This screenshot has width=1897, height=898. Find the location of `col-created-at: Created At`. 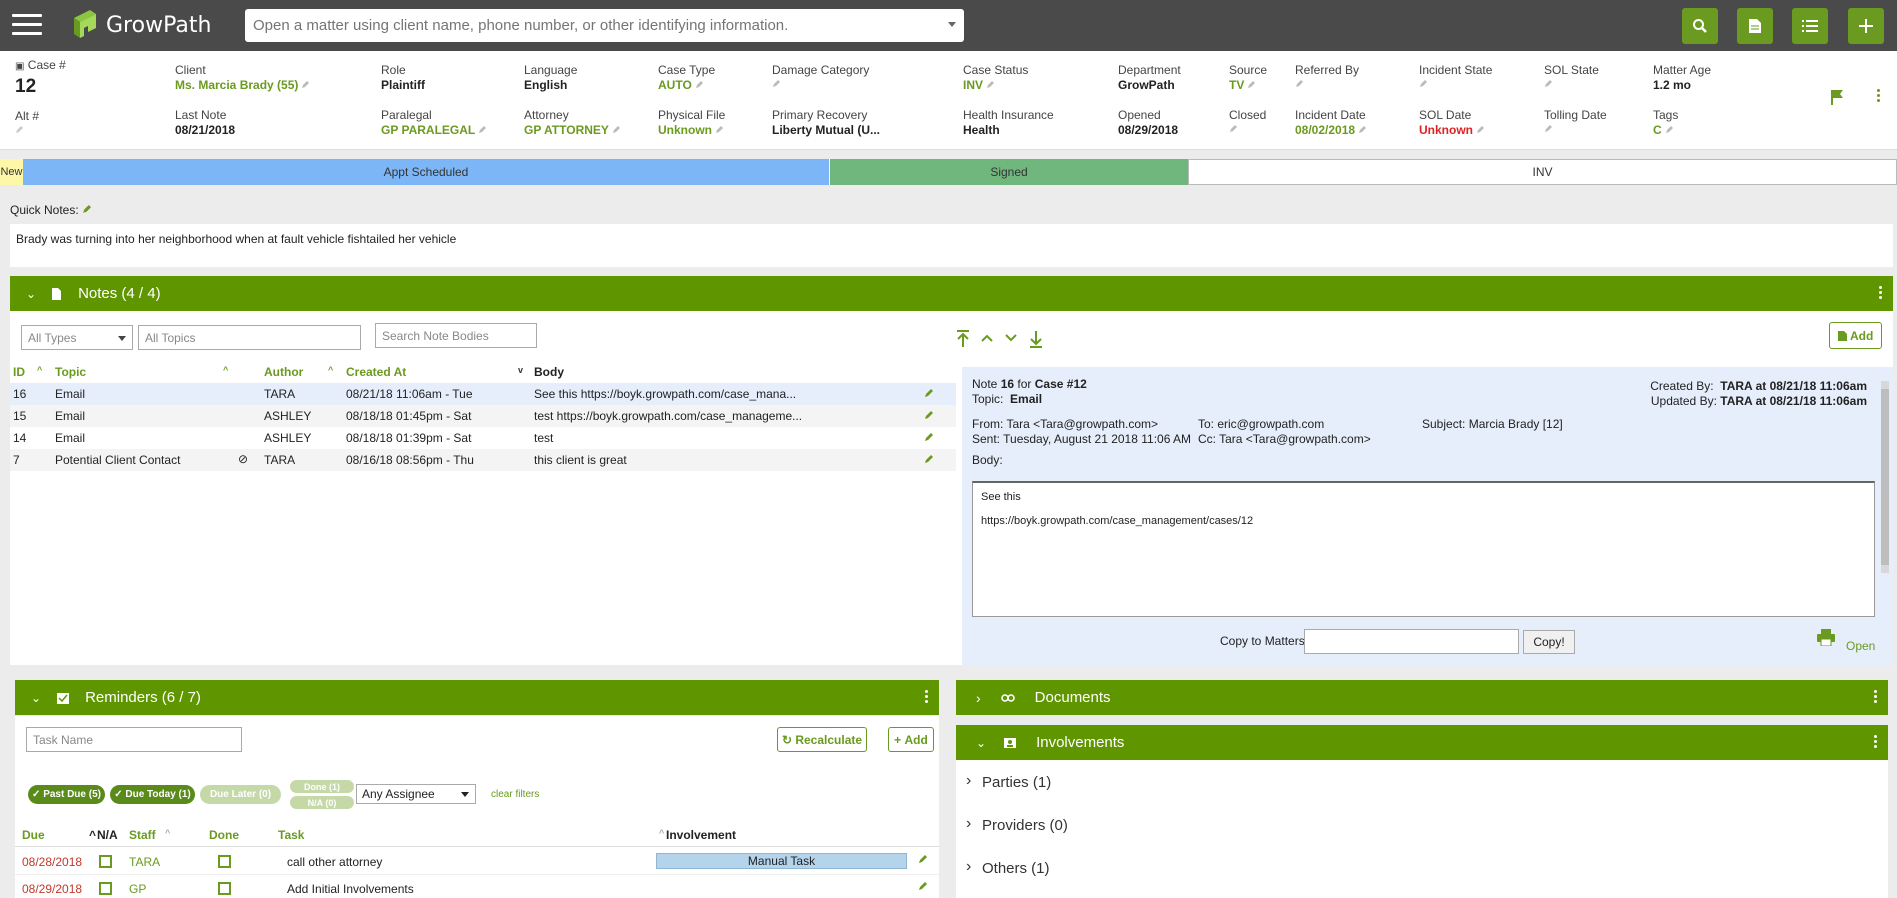

col-created-at: Created At is located at coordinates (376, 372).